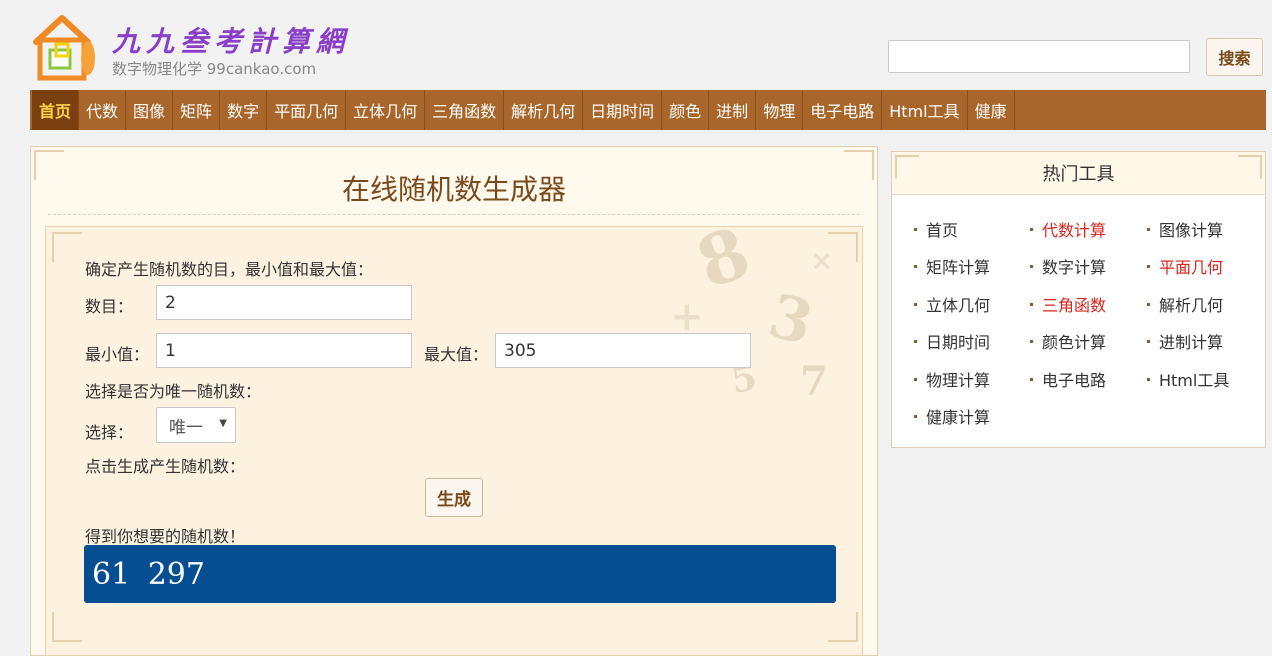 The width and height of the screenshot is (1272, 656). Describe the element at coordinates (214, 69) in the screenshot. I see `logo-subtitle: 数字物理化学 99cankao.com` at that location.